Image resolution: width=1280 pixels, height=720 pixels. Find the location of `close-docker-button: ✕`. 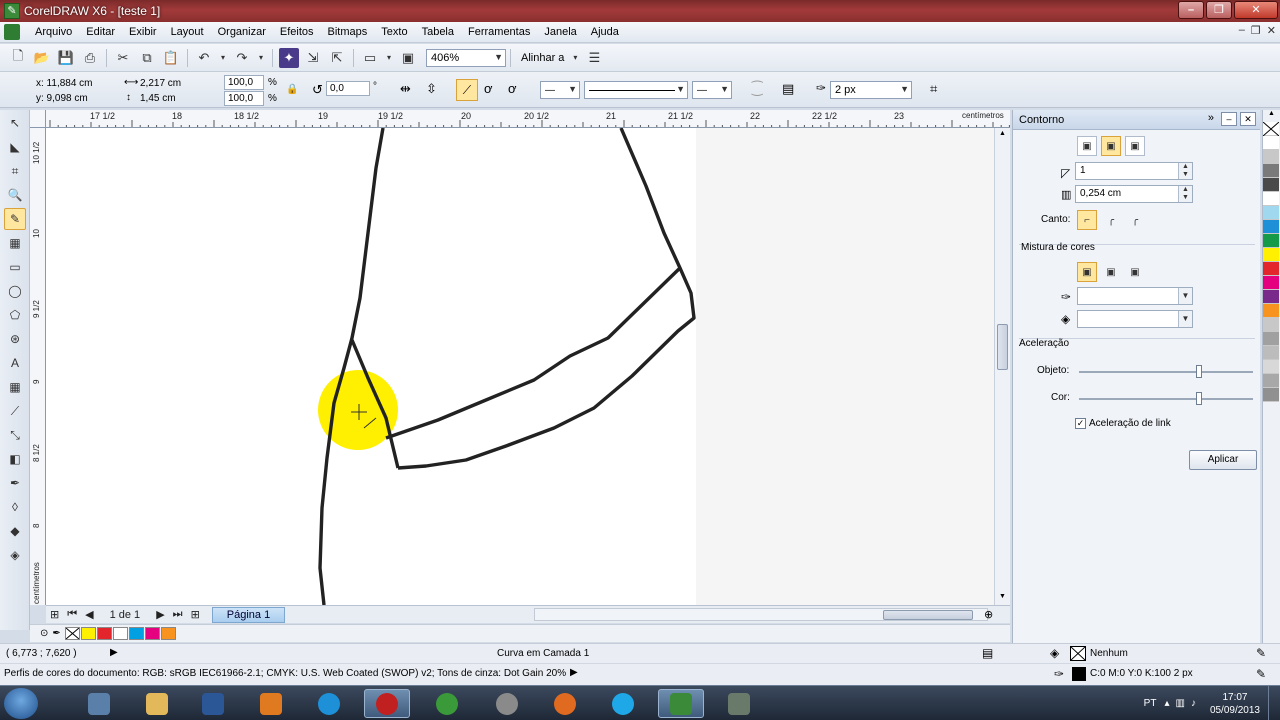

close-docker-button: ✕ is located at coordinates (1248, 119).